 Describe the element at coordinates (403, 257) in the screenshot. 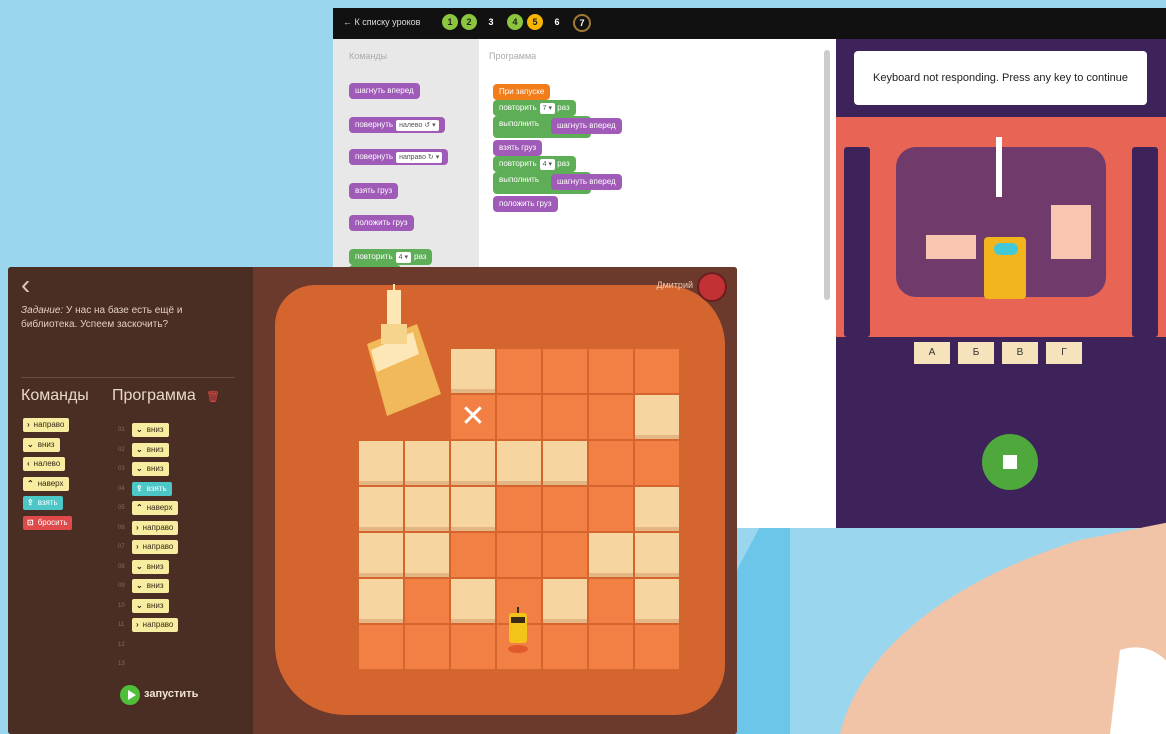

I see `block-slot: 4 ▾` at that location.